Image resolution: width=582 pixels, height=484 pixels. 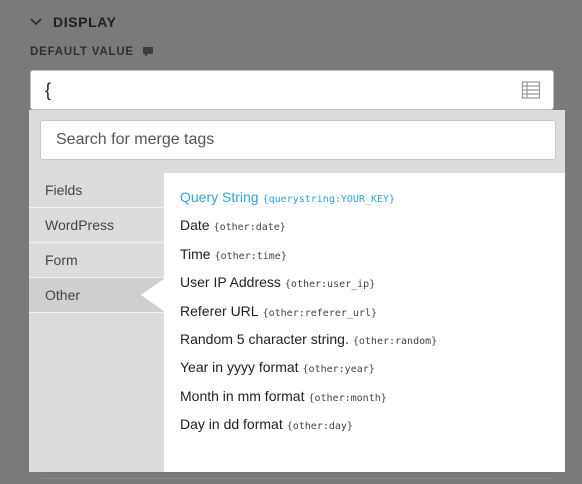 I want to click on merge-tag-name: Query String, so click(x=219, y=197).